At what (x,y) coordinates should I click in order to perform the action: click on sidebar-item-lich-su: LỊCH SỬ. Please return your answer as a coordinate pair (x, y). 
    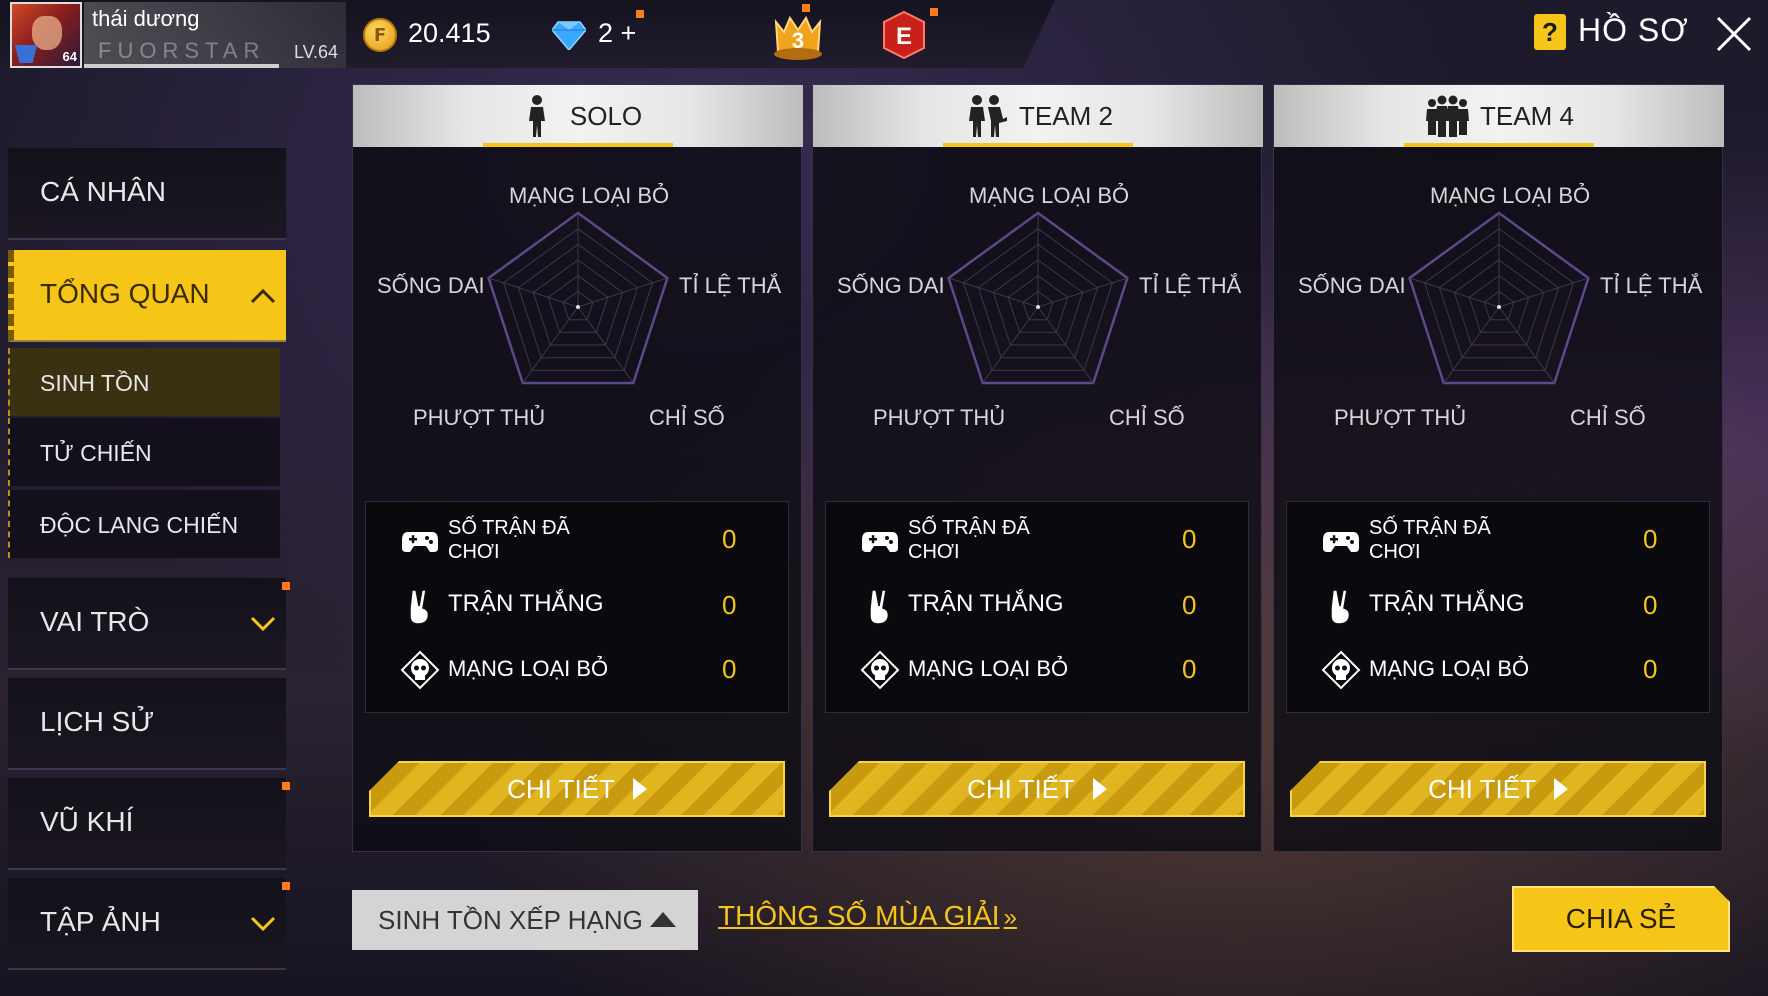
    Looking at the image, I should click on (147, 724).